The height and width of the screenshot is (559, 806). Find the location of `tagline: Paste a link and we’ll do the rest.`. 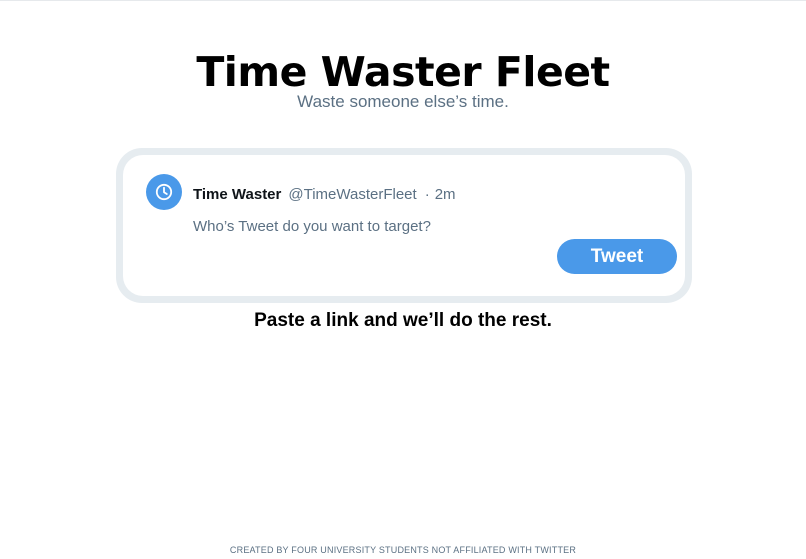

tagline: Paste a link and we’ll do the rest. is located at coordinates (403, 320).